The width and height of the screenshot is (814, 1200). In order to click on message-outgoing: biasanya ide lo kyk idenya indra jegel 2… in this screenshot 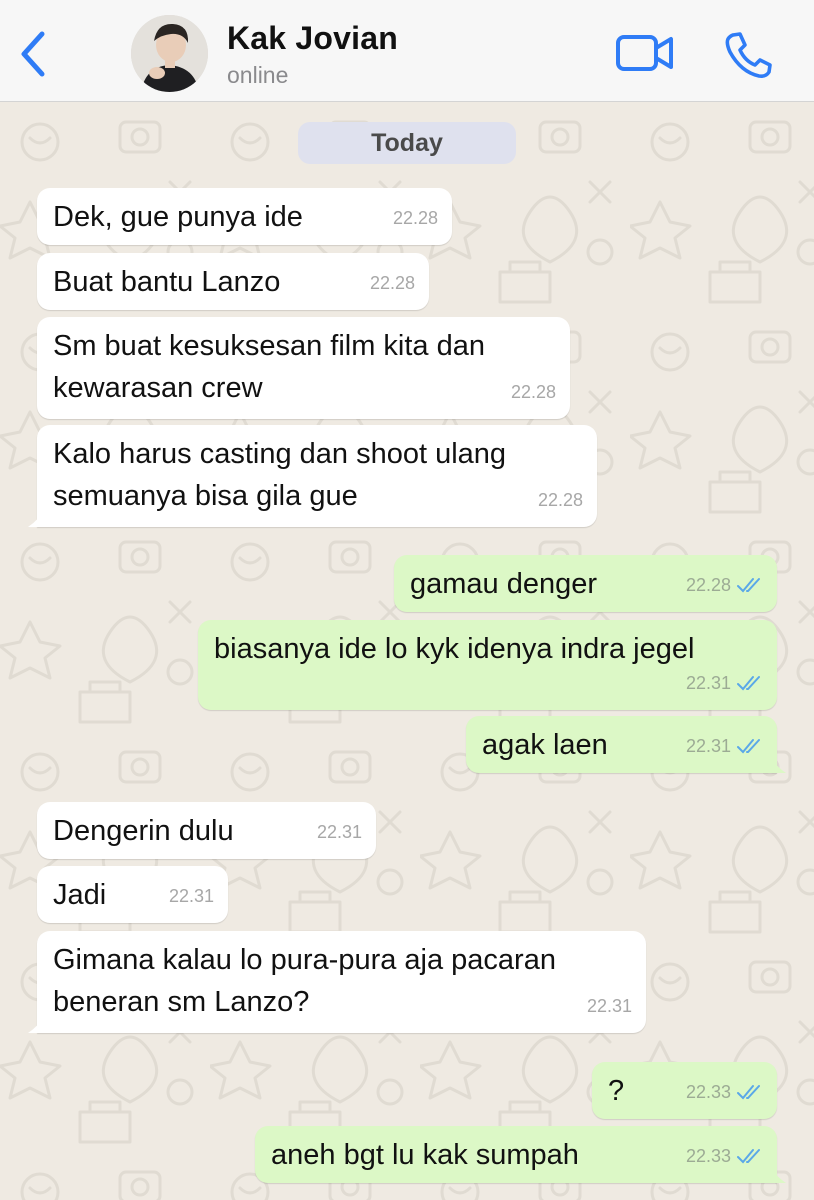, I will do `click(487, 665)`.